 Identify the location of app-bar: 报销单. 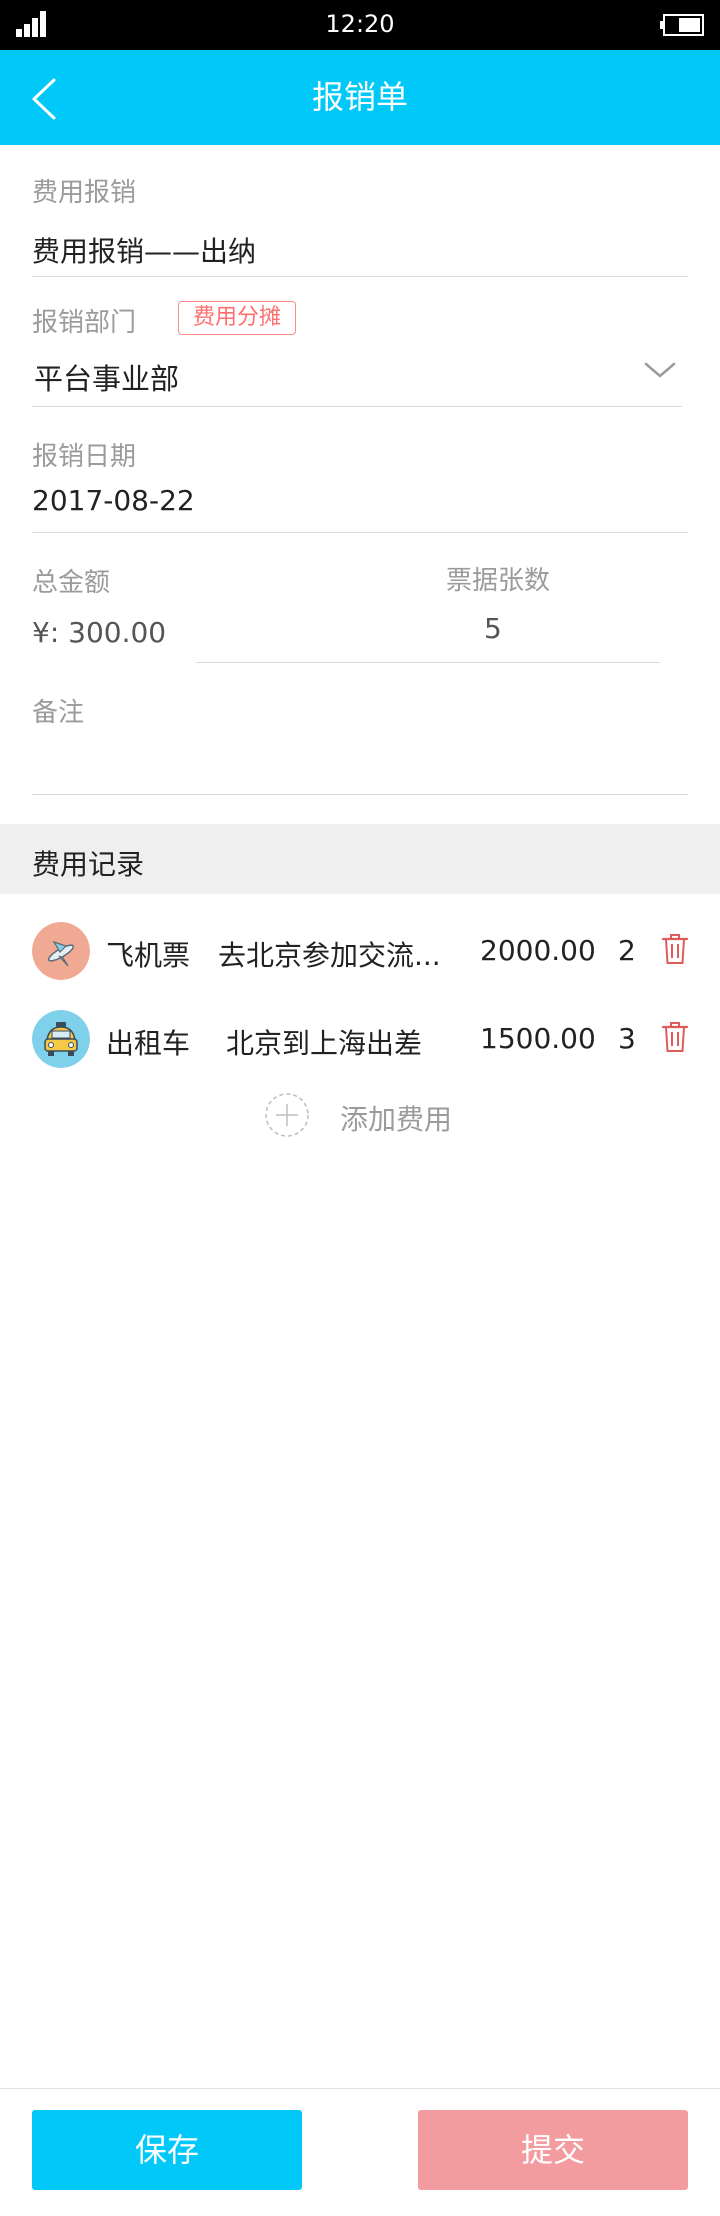
(360, 97).